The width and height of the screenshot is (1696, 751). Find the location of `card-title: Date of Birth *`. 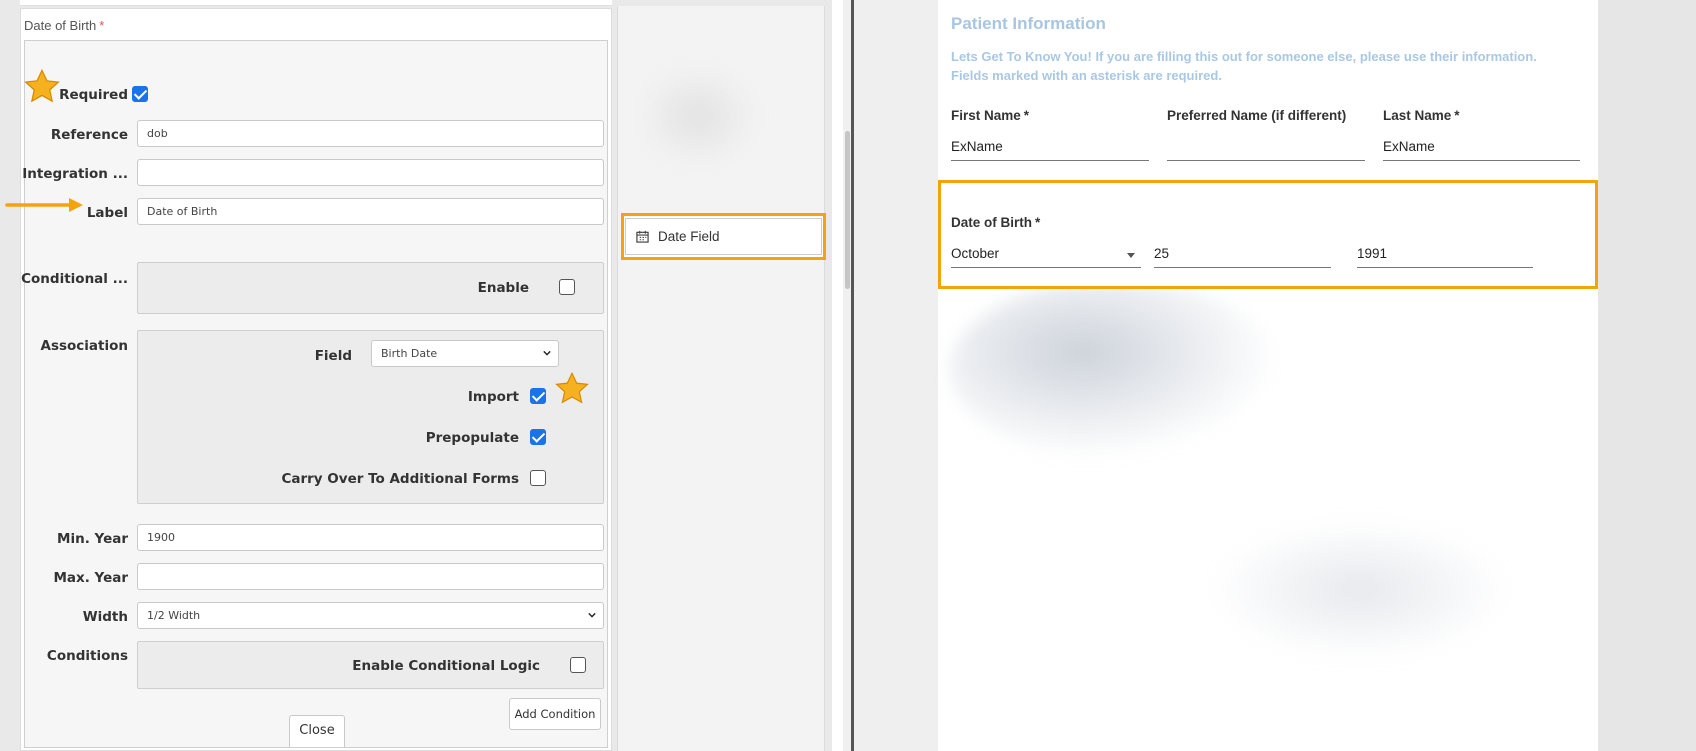

card-title: Date of Birth * is located at coordinates (64, 25).